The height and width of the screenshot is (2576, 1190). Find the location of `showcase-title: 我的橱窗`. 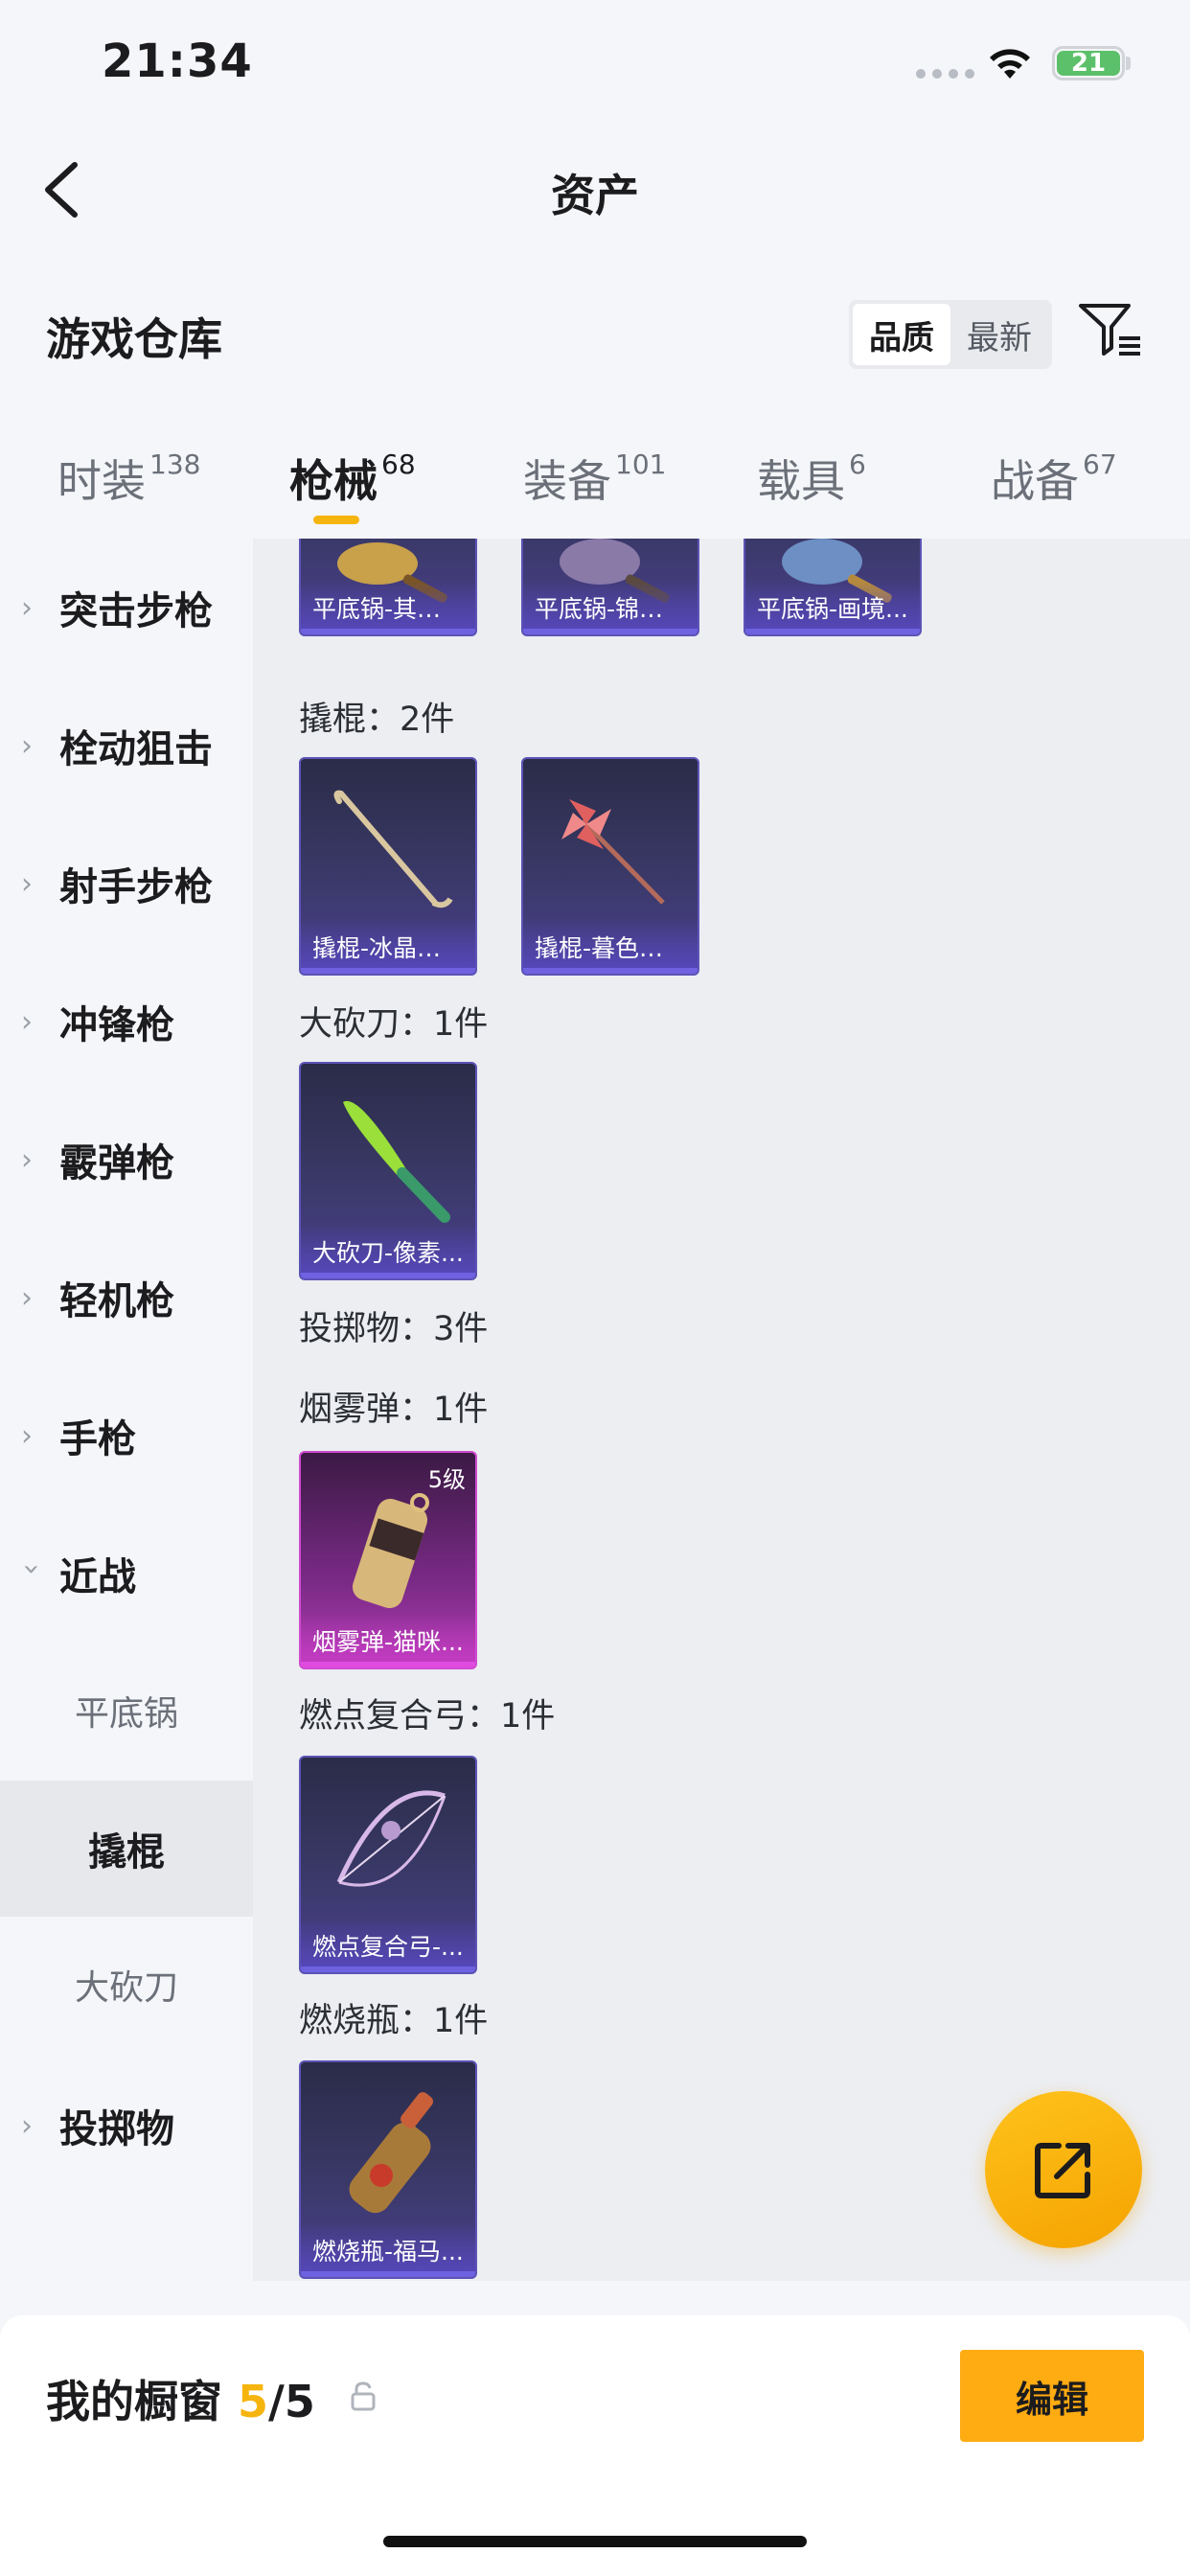

showcase-title: 我的橱窗 is located at coordinates (134, 2401).